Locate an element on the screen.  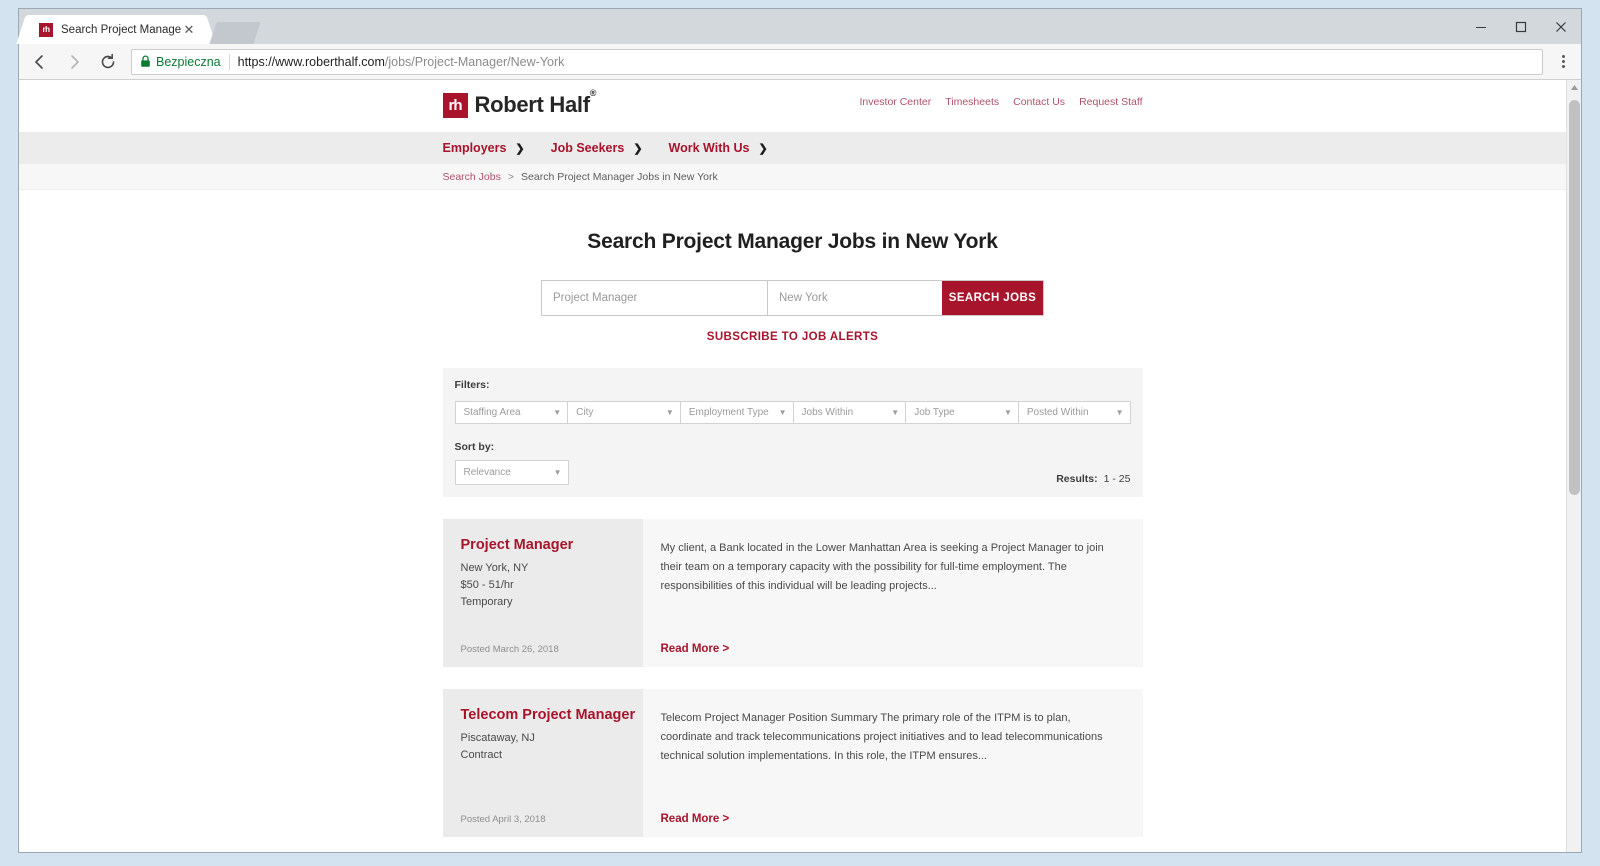
three-dot-menu-icon is located at coordinates (1563, 62).